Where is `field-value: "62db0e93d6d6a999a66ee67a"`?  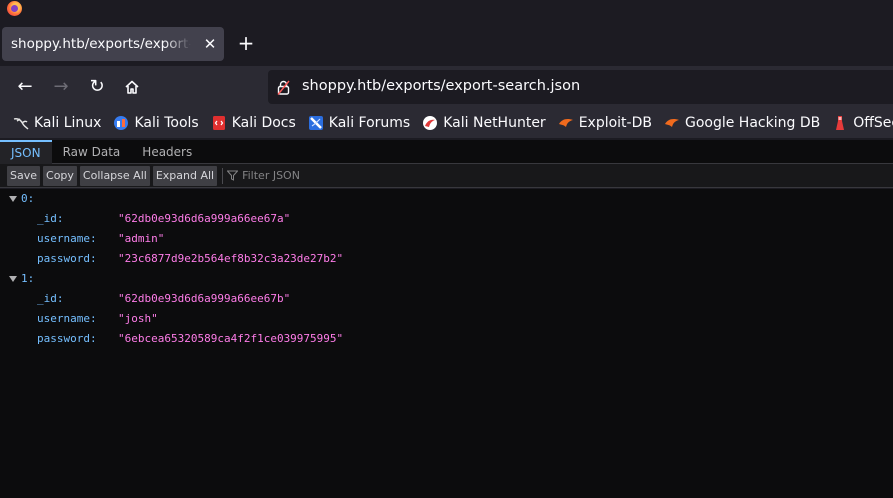
field-value: "62db0e93d6d6a999a66ee67a" is located at coordinates (204, 218).